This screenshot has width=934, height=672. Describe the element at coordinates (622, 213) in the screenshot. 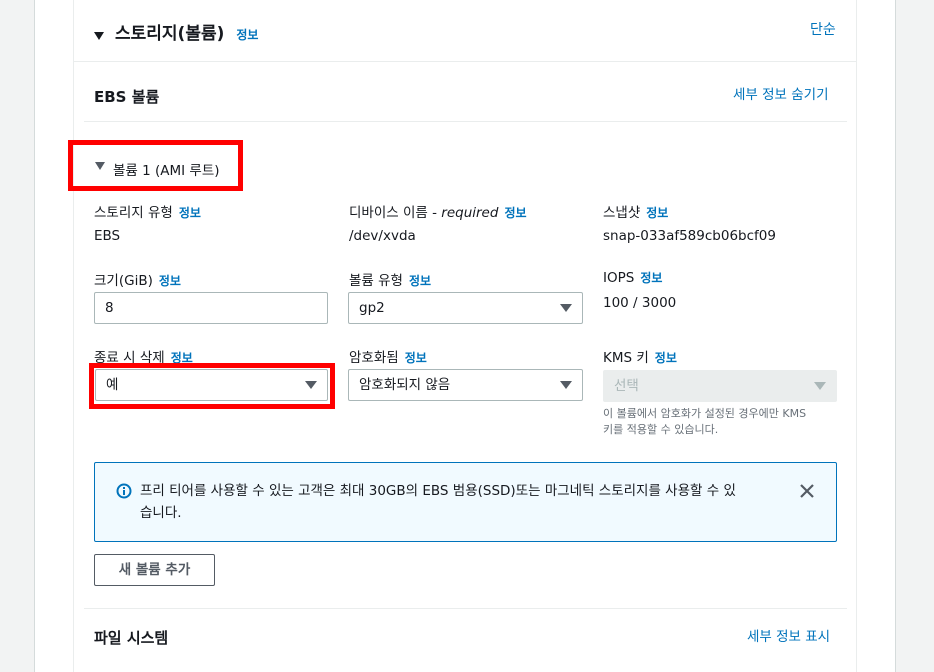

I see `snapshot-label-text: 스냅샷` at that location.